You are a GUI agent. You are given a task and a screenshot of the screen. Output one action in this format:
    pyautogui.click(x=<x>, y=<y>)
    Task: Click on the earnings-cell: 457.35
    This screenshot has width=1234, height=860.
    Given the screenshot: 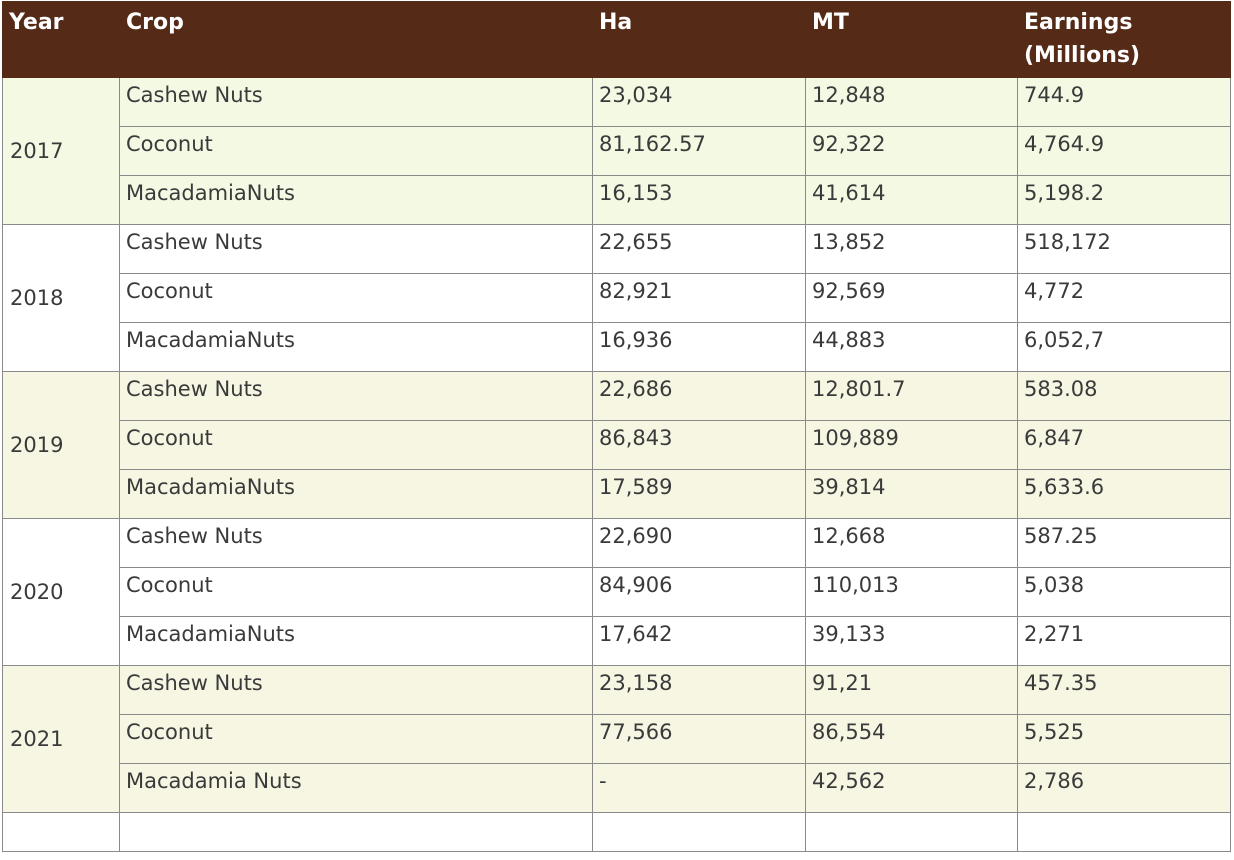 What is the action you would take?
    pyautogui.click(x=1124, y=690)
    